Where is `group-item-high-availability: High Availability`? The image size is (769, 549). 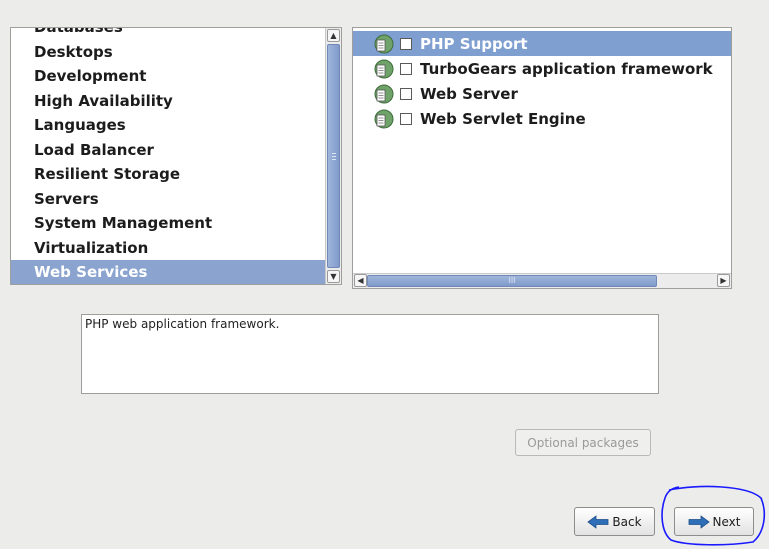 group-item-high-availability: High Availability is located at coordinates (168, 101).